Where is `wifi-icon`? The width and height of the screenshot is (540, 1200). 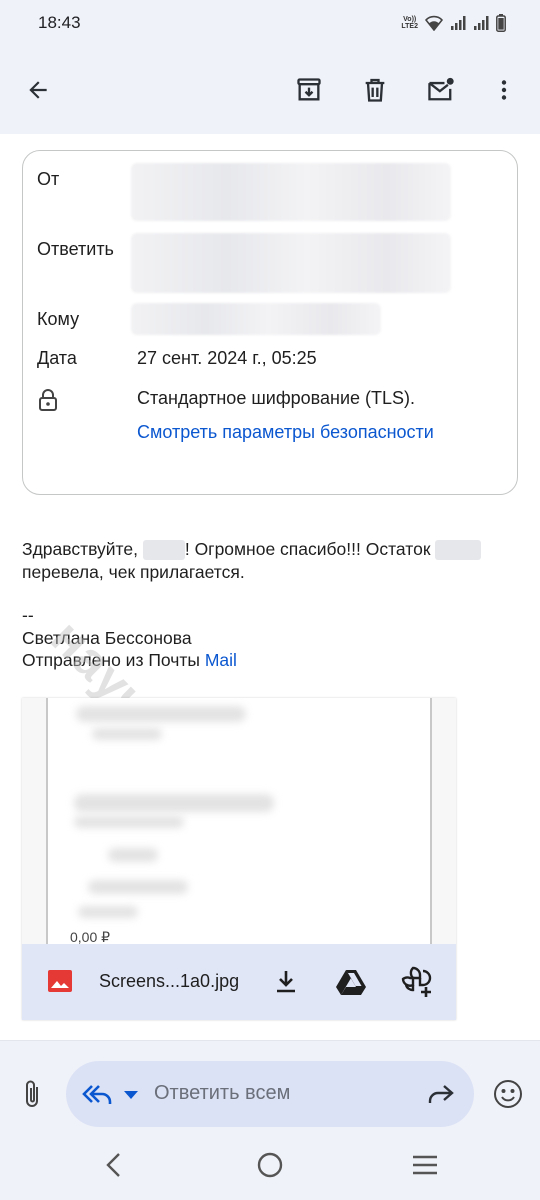
wifi-icon is located at coordinates (434, 23).